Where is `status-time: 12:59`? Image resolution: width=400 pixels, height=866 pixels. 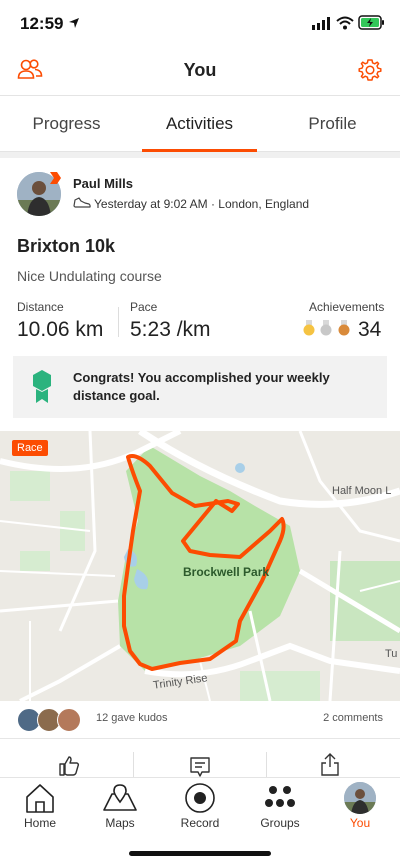
status-time: 12:59 is located at coordinates (42, 23).